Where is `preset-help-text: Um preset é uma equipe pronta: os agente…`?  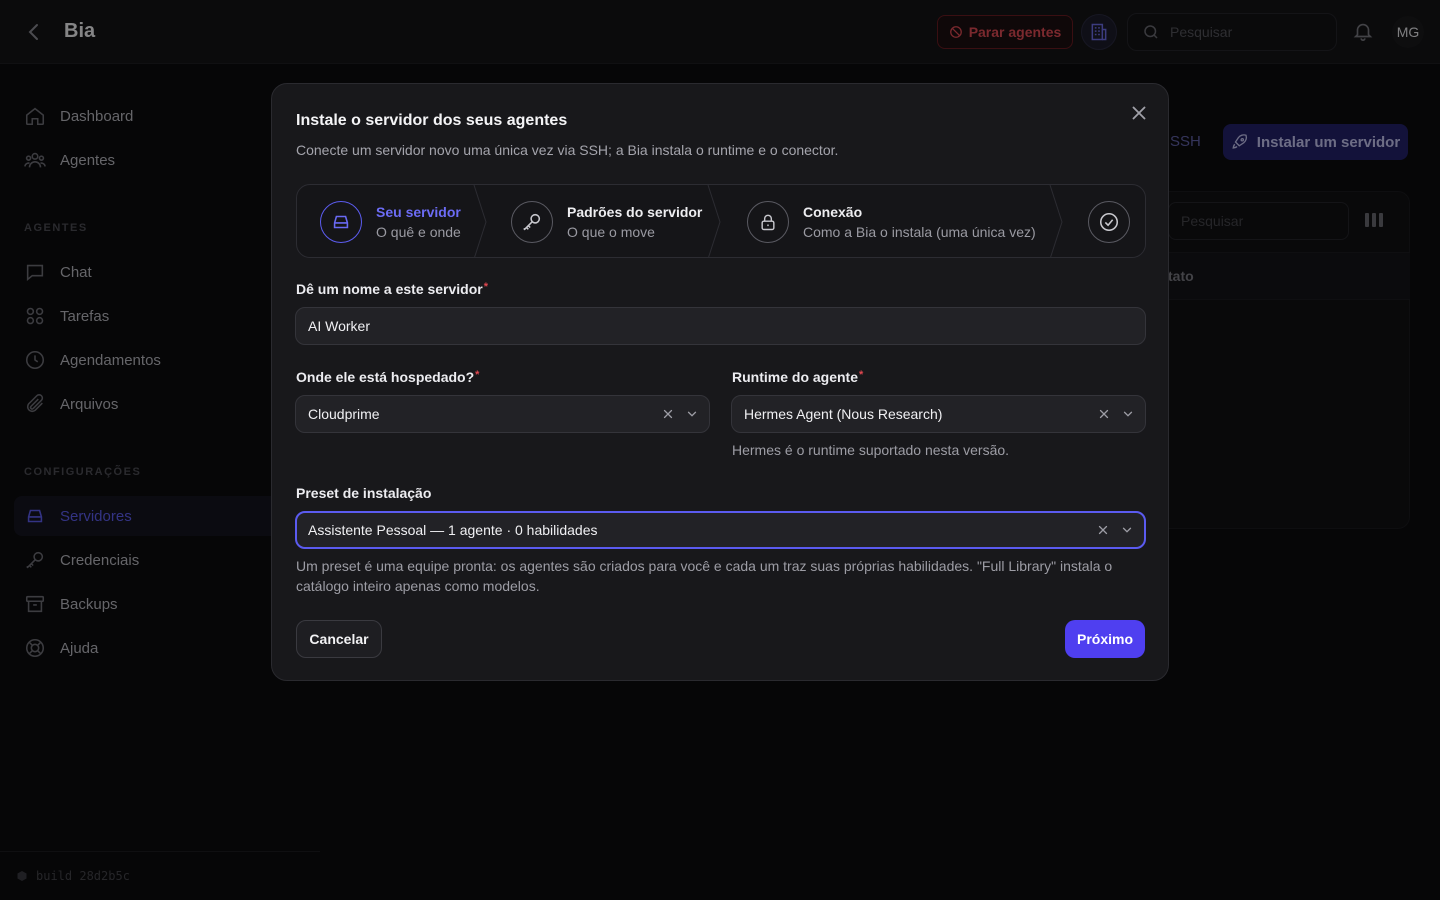
preset-help-text: Um preset é uma equipe pronta: os agente… is located at coordinates (704, 576).